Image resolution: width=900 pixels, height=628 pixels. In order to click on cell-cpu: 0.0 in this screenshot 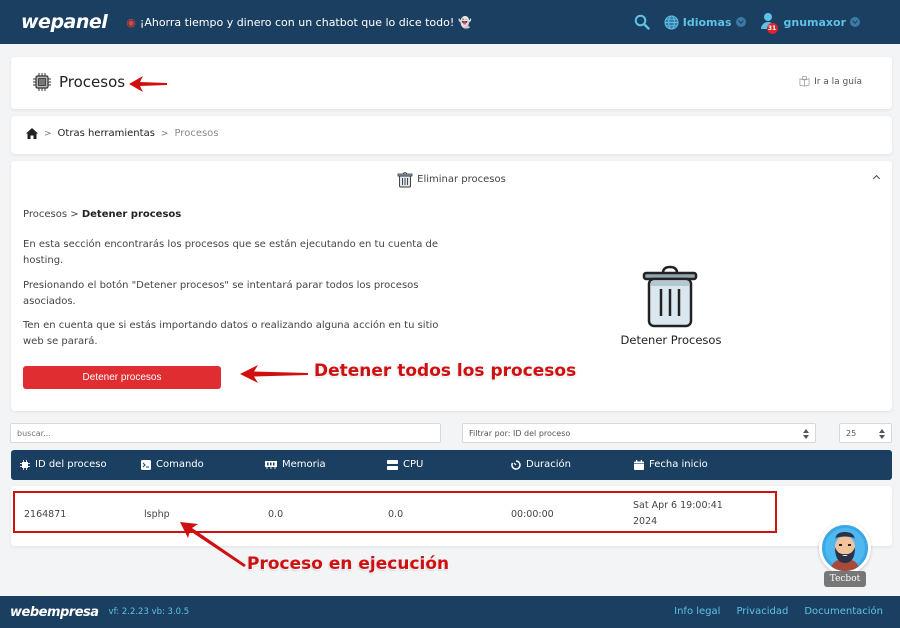, I will do `click(396, 514)`.